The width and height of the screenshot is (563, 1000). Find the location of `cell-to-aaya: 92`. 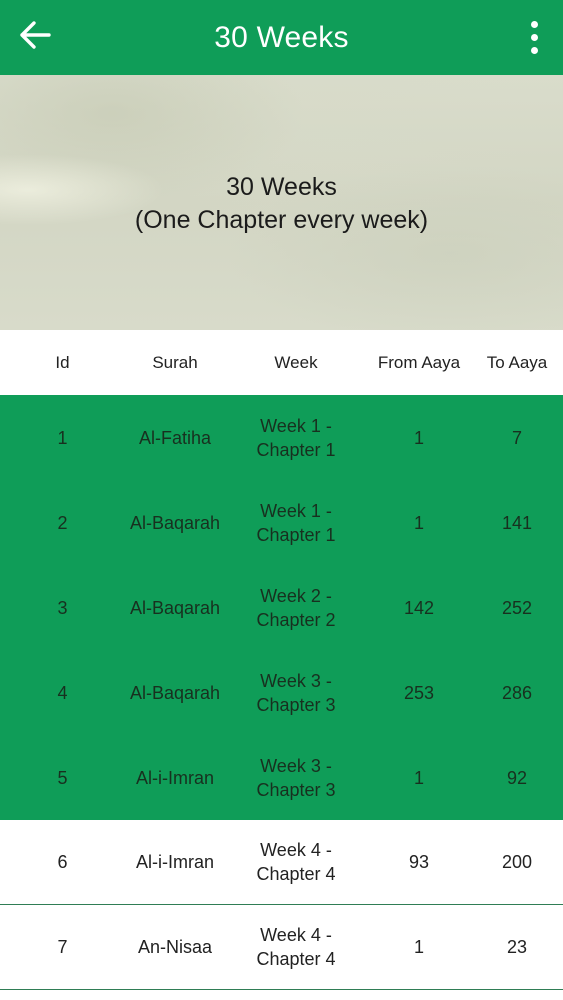

cell-to-aaya: 92 is located at coordinates (517, 777).